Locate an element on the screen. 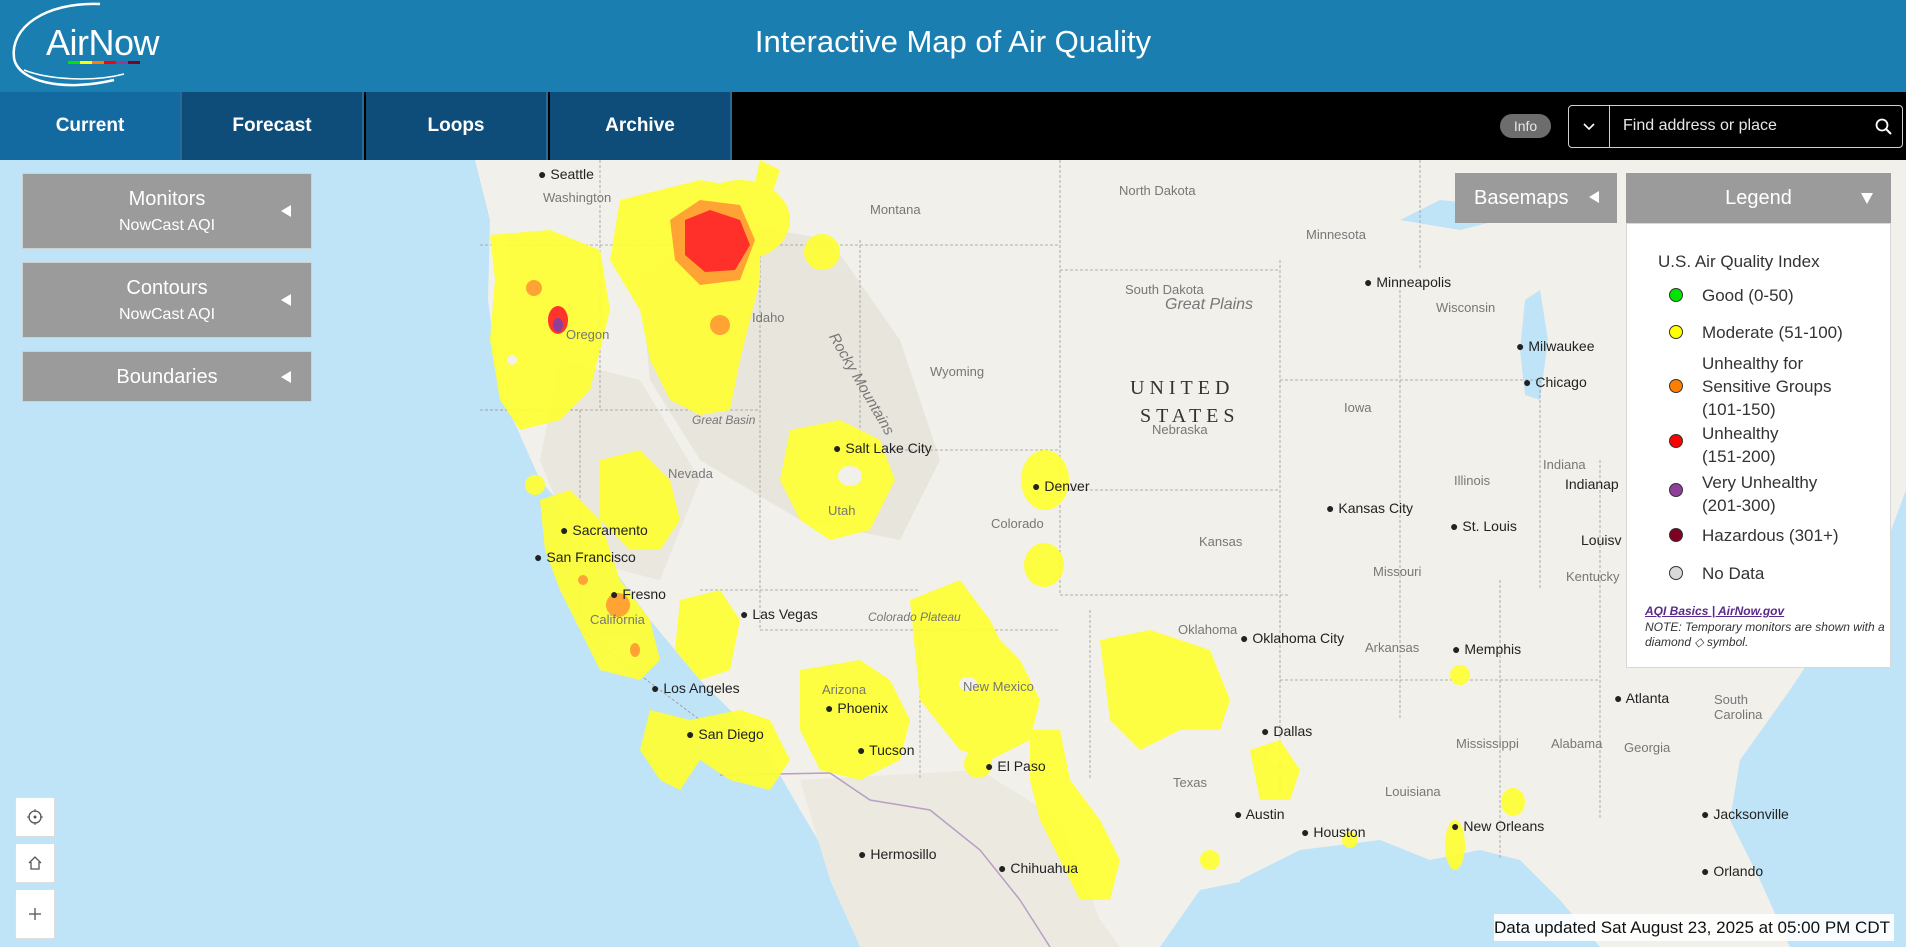 This screenshot has width=1906, height=947. city-label: ● Fresno is located at coordinates (638, 594).